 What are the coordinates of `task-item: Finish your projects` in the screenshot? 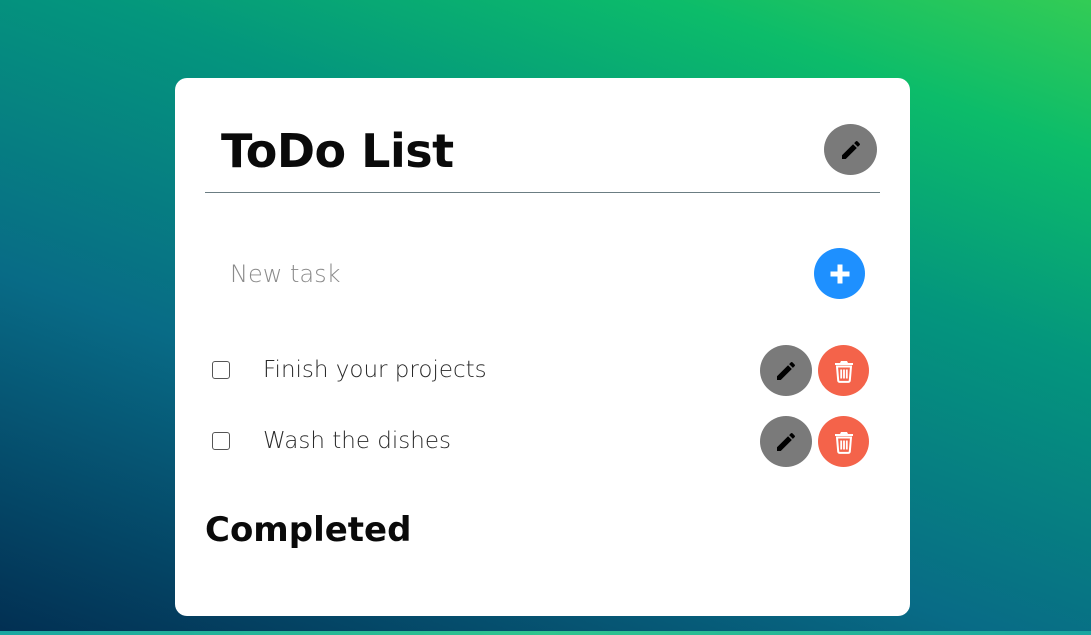 It's located at (542, 371).